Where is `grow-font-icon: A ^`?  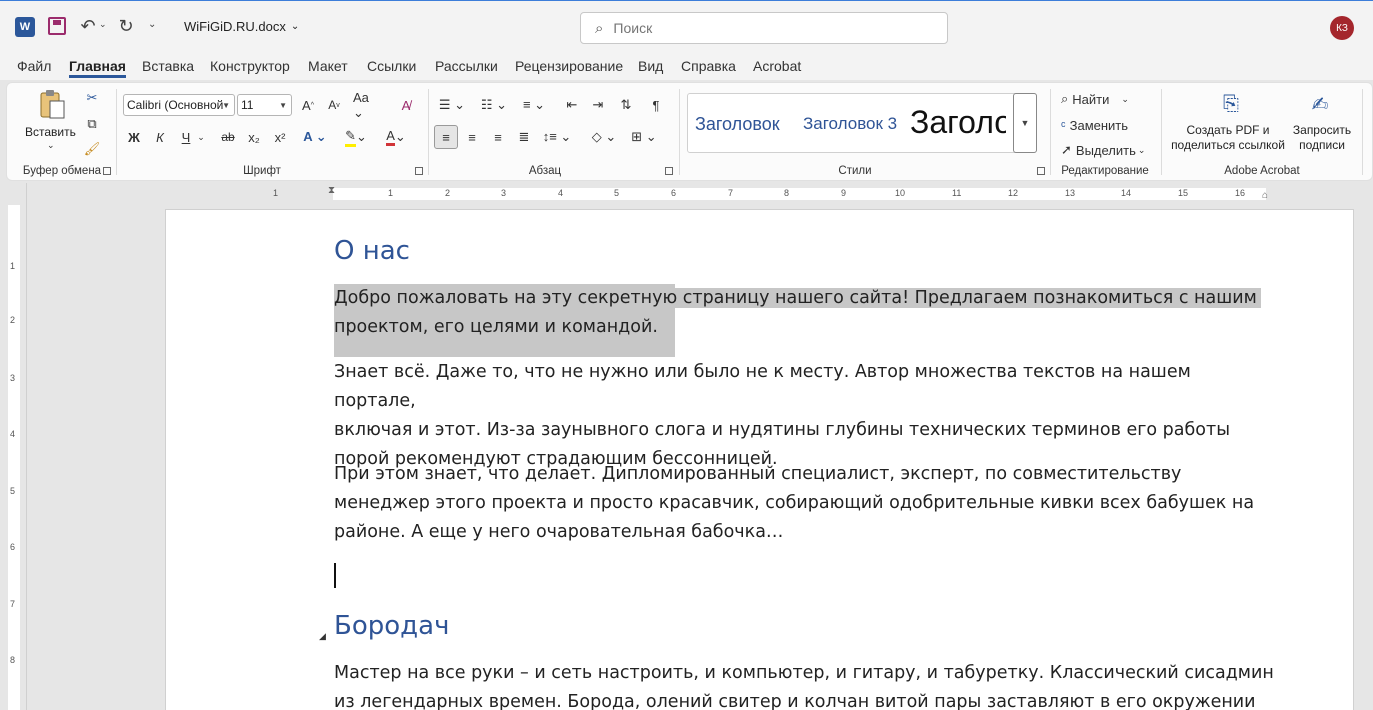 grow-font-icon: A ^ is located at coordinates (308, 105).